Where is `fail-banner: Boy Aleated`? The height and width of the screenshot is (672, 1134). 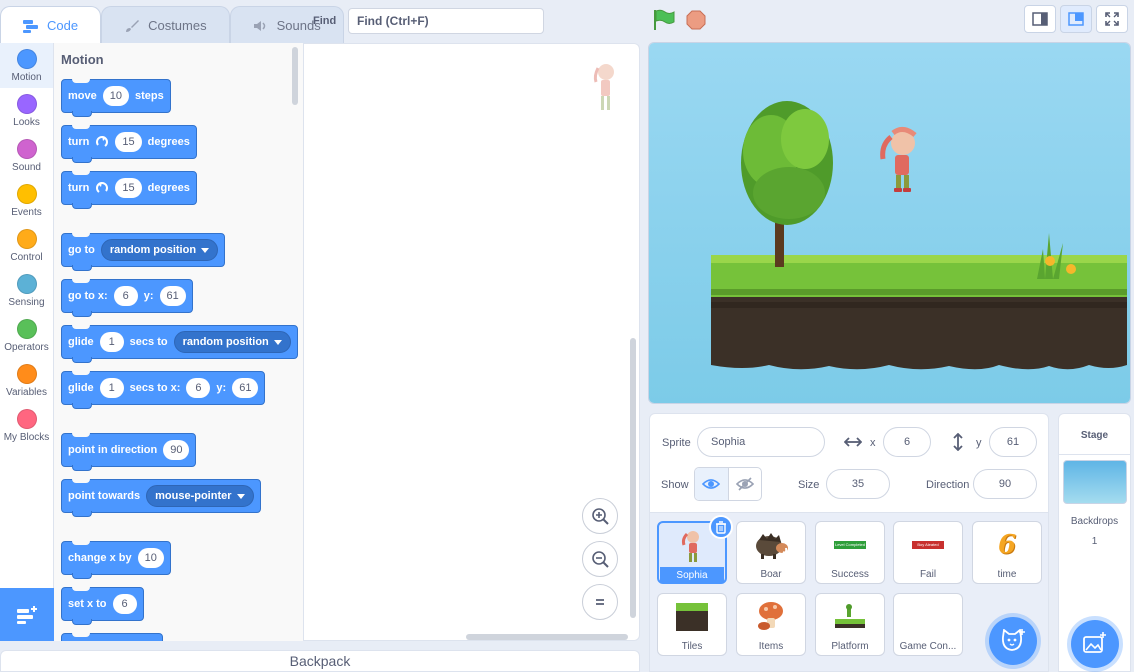
fail-banner: Boy Aleated is located at coordinates (928, 545).